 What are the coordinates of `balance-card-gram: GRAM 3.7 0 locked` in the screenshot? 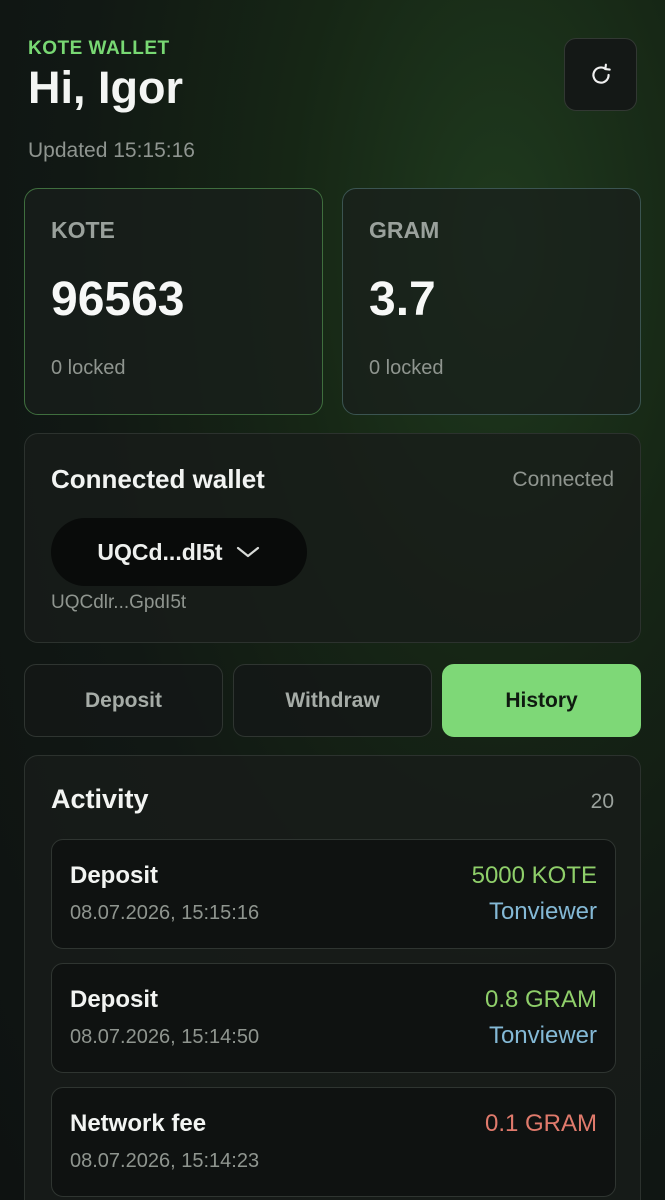 It's located at (491, 301).